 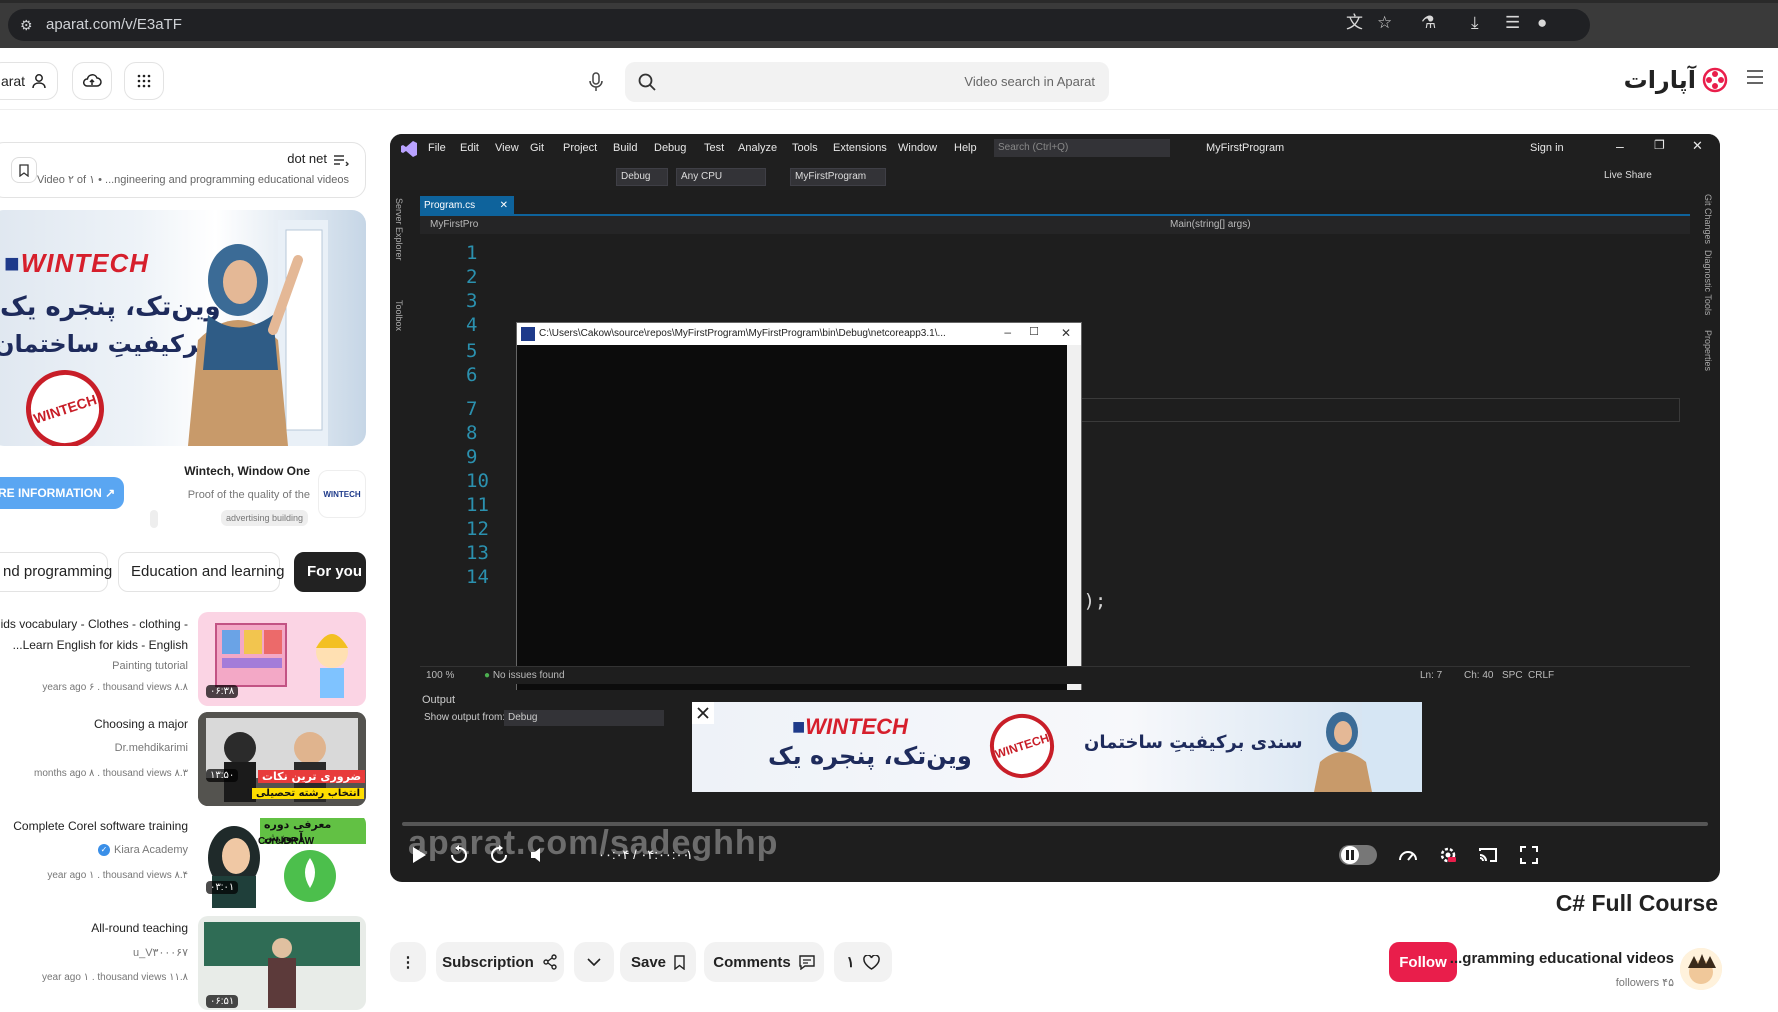 What do you see at coordinates (330, 572) in the screenshot?
I see `chip-for-you: For you` at bounding box center [330, 572].